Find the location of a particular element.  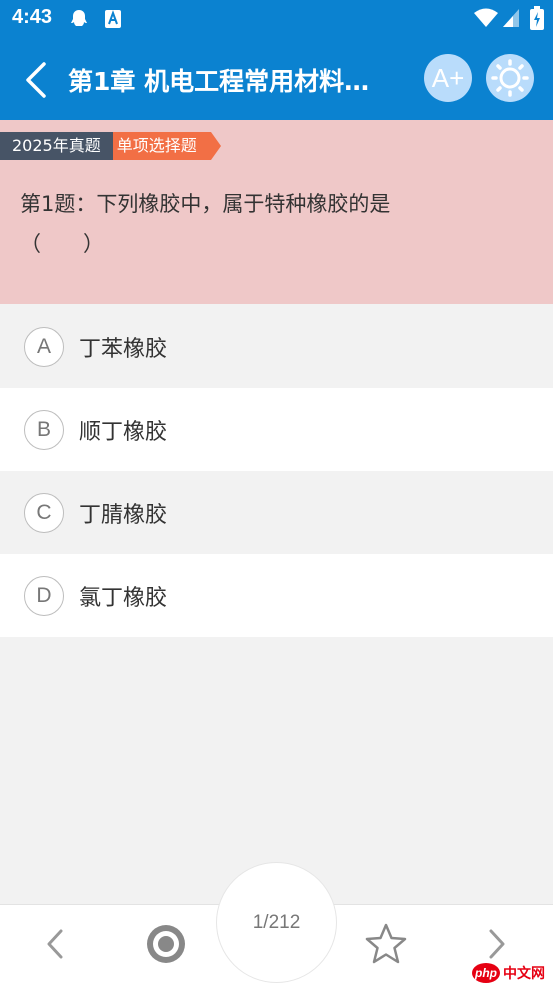

watermark: php 中文网 is located at coordinates (508, 973).